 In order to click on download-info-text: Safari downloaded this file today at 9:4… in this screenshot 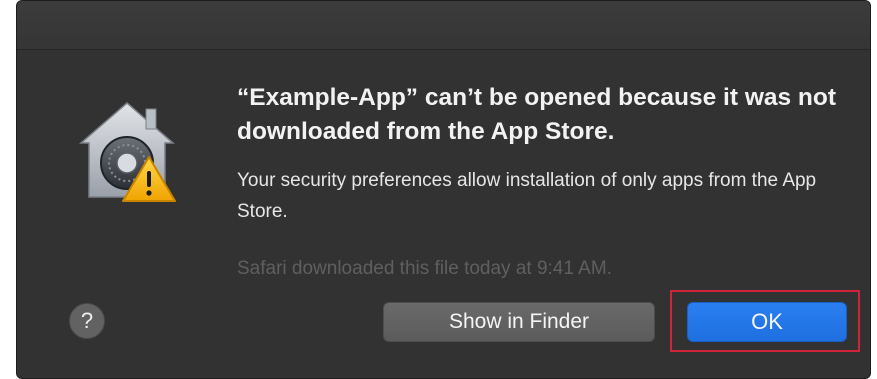, I will do `click(424, 268)`.